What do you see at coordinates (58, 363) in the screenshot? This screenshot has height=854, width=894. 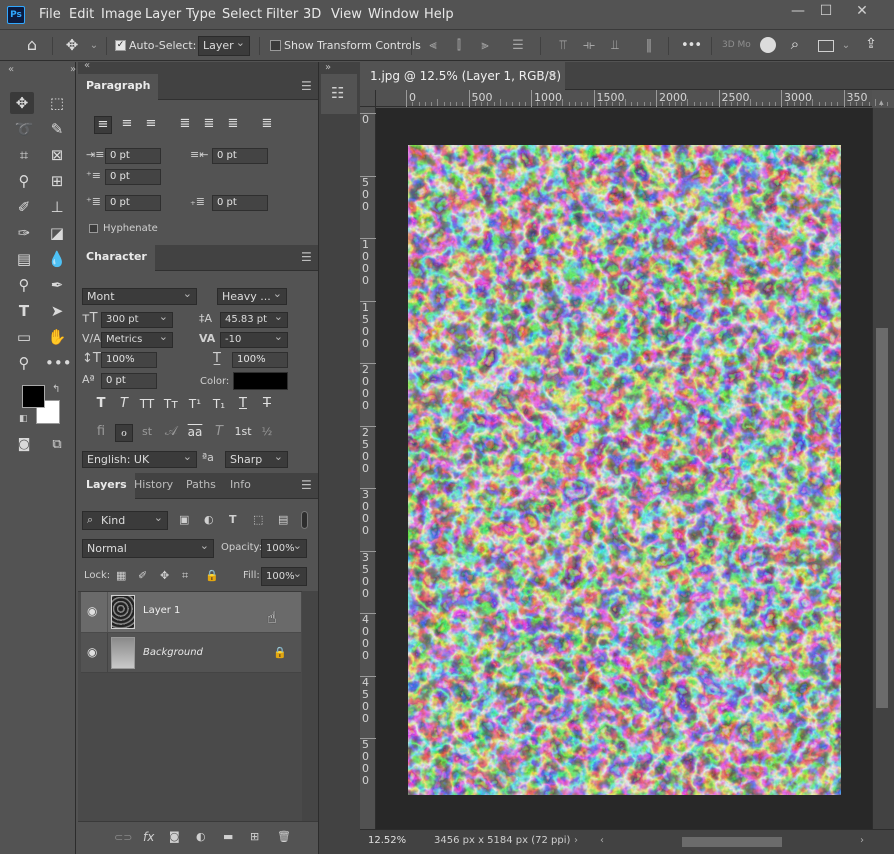 I see `more-tools-icon: •••` at bounding box center [58, 363].